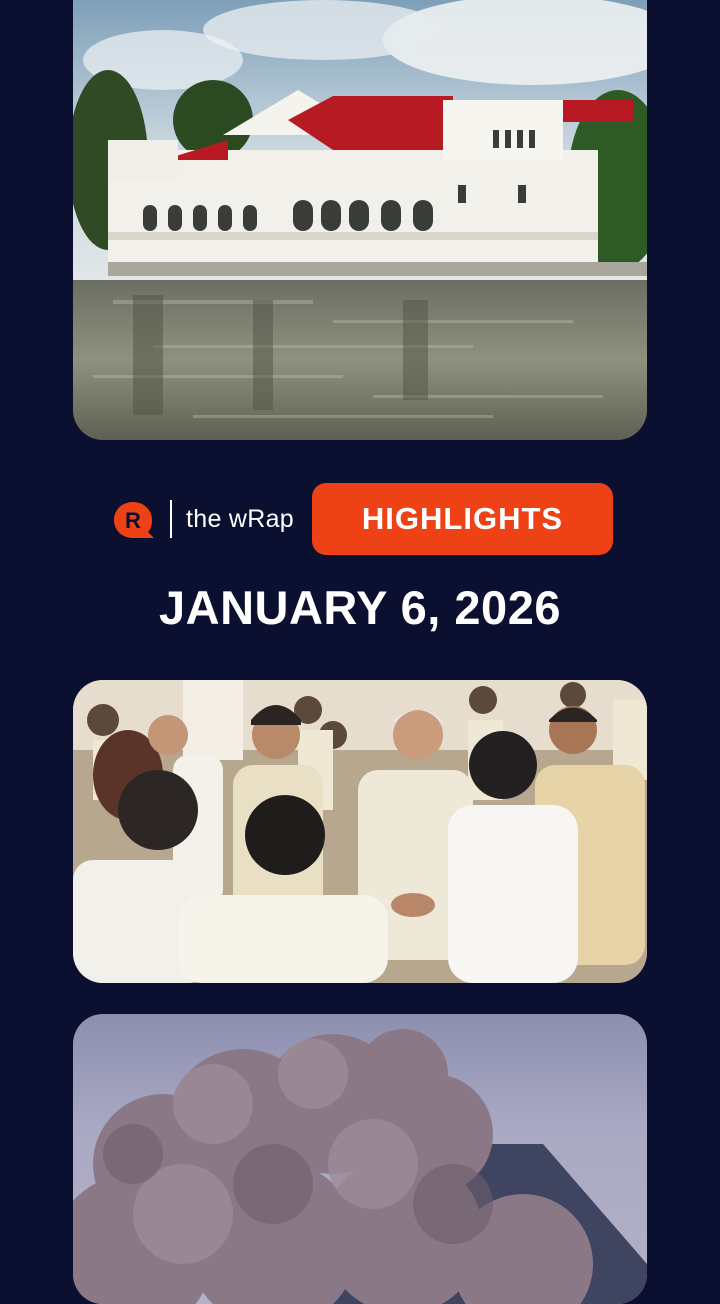  I want to click on brand-divider, so click(171, 519).